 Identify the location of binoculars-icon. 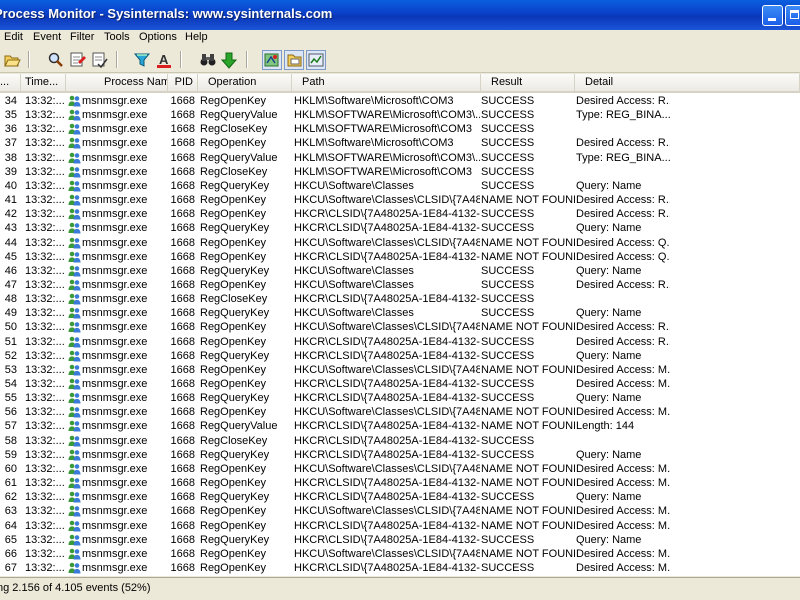
(208, 60).